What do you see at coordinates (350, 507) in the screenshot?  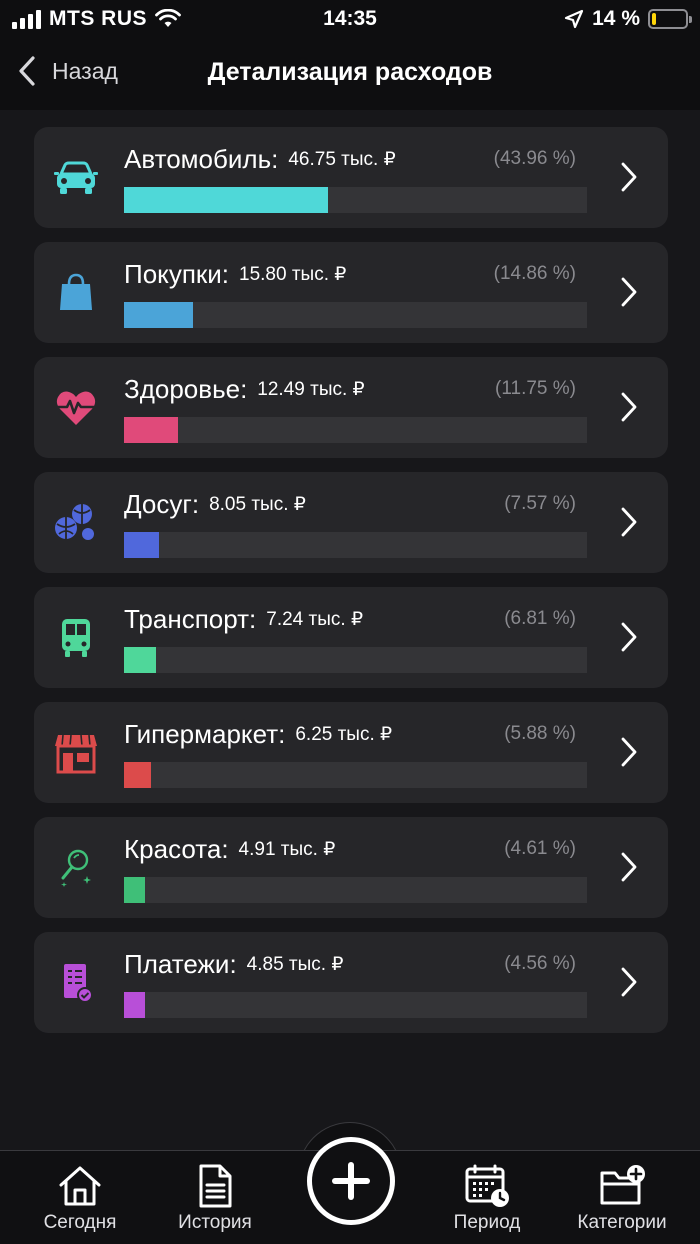 I see `category-header: Досуг: 8.05 тыс. ₽ (7.57 %)` at bounding box center [350, 507].